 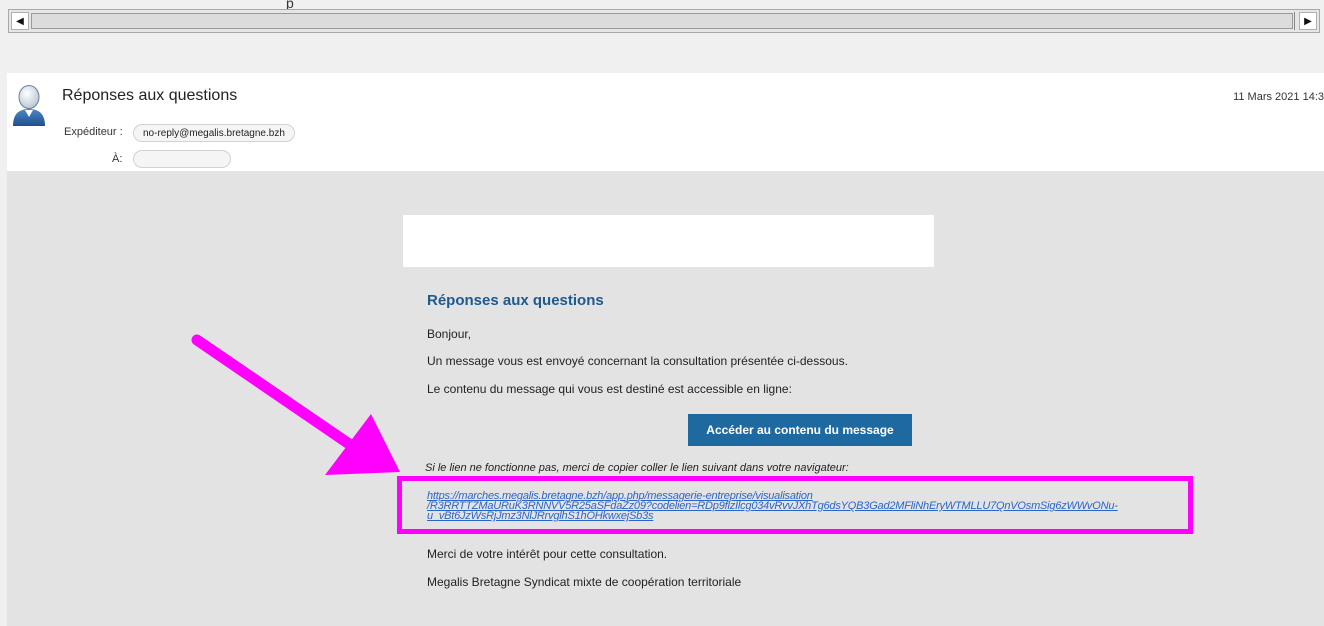 What do you see at coordinates (20, 21) in the screenshot?
I see `scroll-left-arrow-icon: ◀` at bounding box center [20, 21].